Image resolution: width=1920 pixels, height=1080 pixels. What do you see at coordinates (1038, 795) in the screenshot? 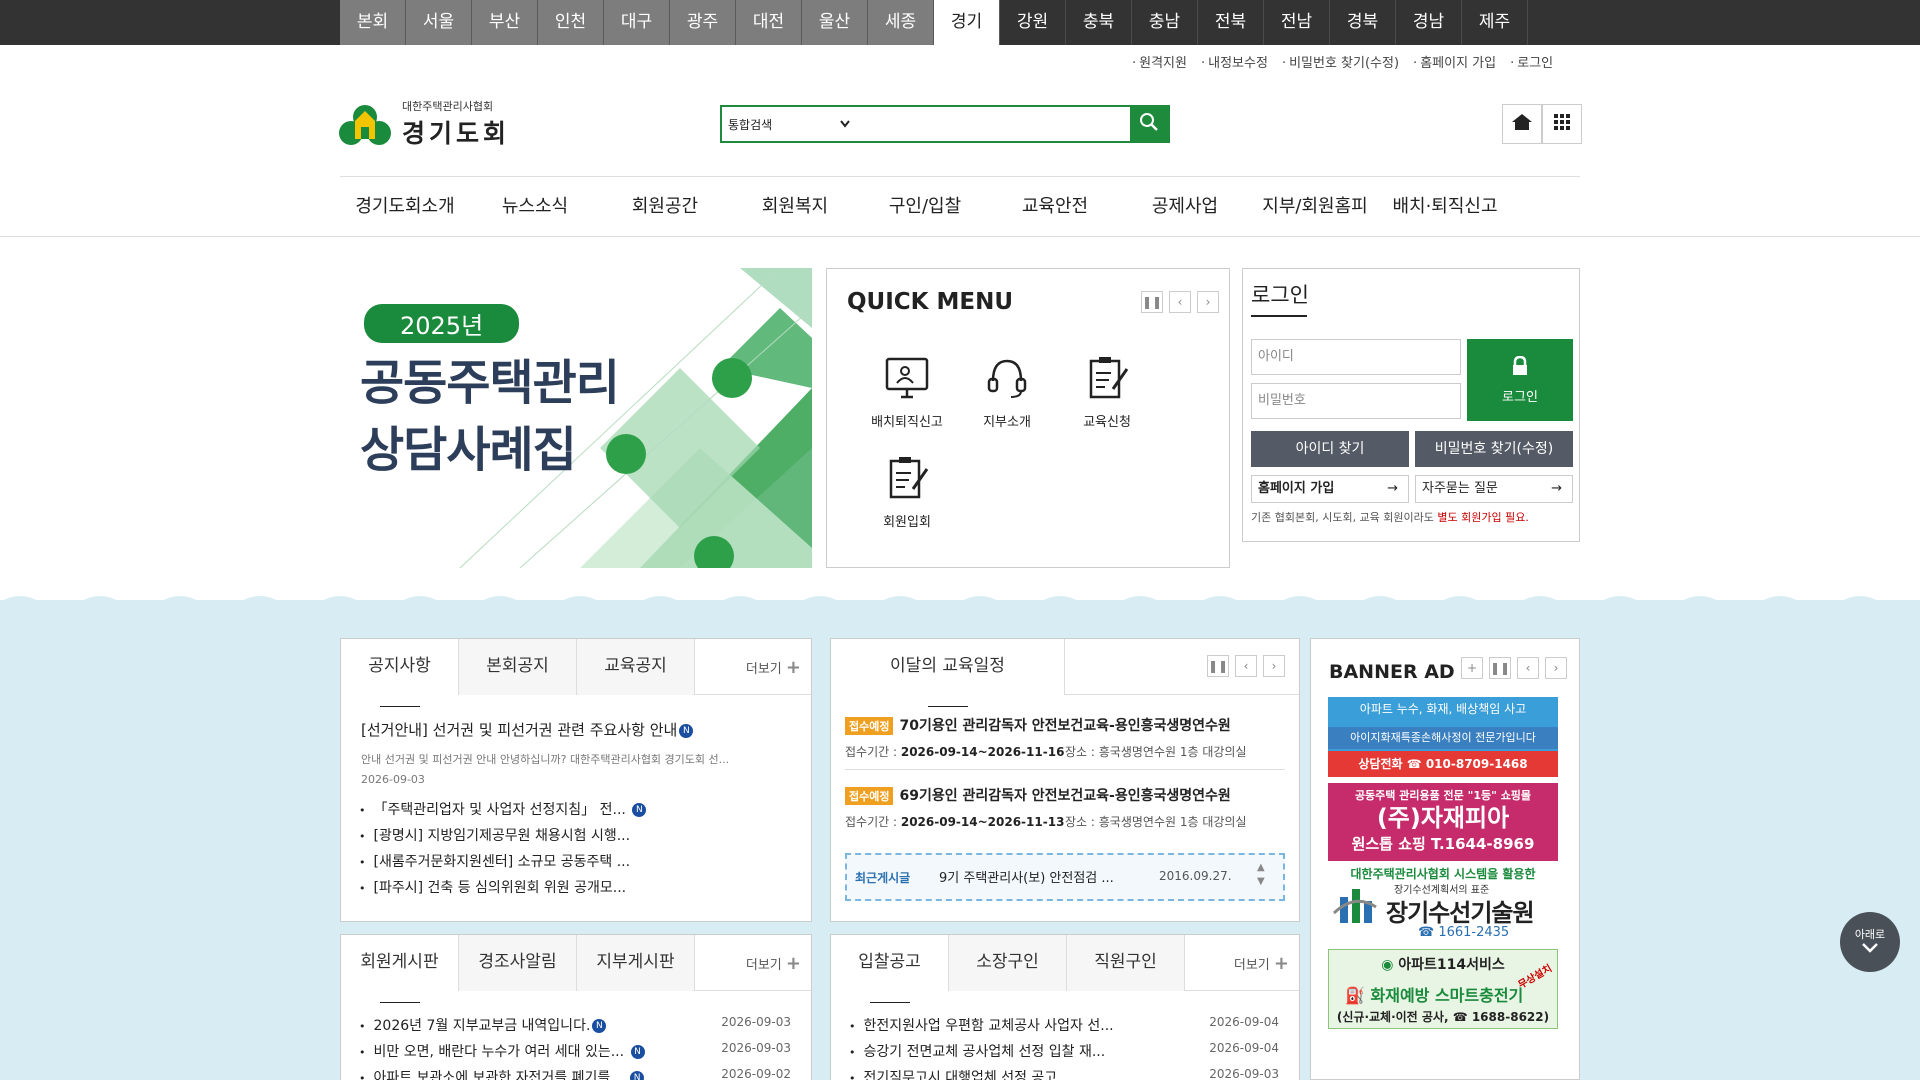
I see `edu-item-title: 접수예정 69기용인 관리감독자 안전보건교육-용인흥국생명연수원` at bounding box center [1038, 795].